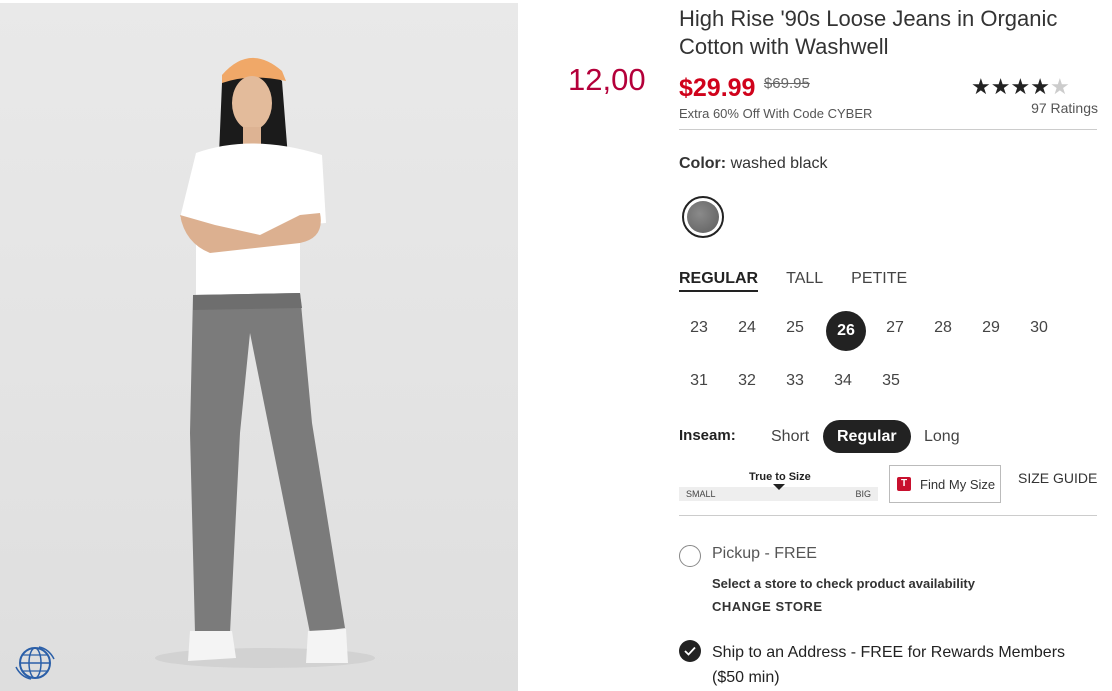 The image size is (1112, 691). Describe the element at coordinates (747, 328) in the screenshot. I see `size-option: 24` at that location.